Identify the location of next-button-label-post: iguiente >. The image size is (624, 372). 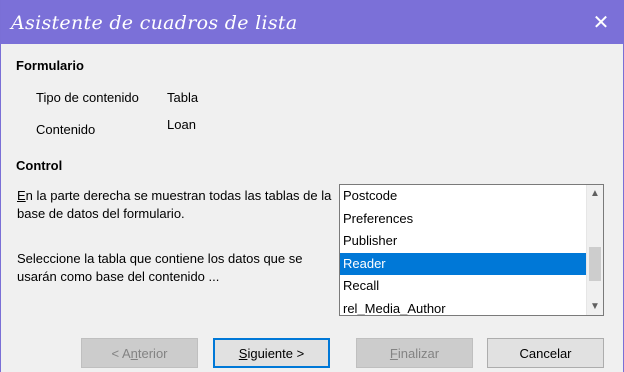
(276, 353).